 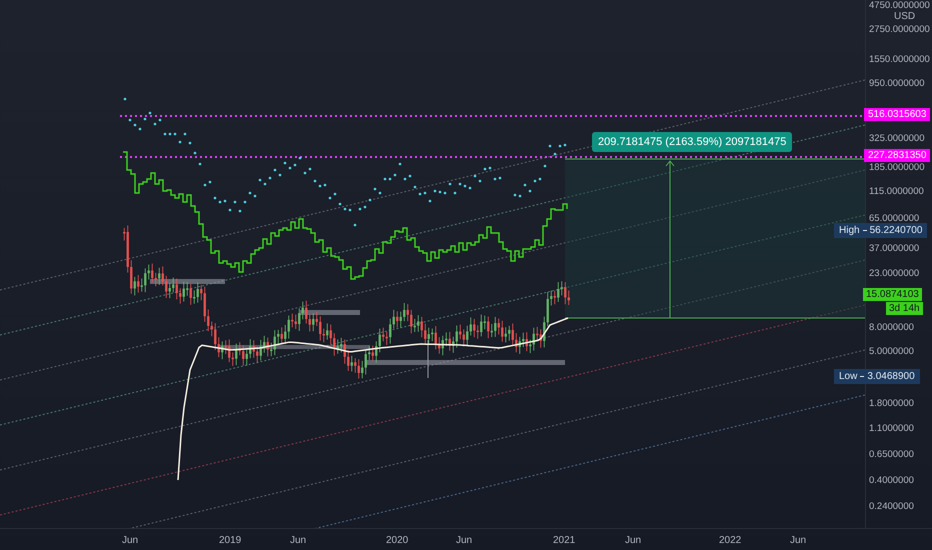 What do you see at coordinates (896, 192) in the screenshot?
I see `price-tick: 115.0000000` at bounding box center [896, 192].